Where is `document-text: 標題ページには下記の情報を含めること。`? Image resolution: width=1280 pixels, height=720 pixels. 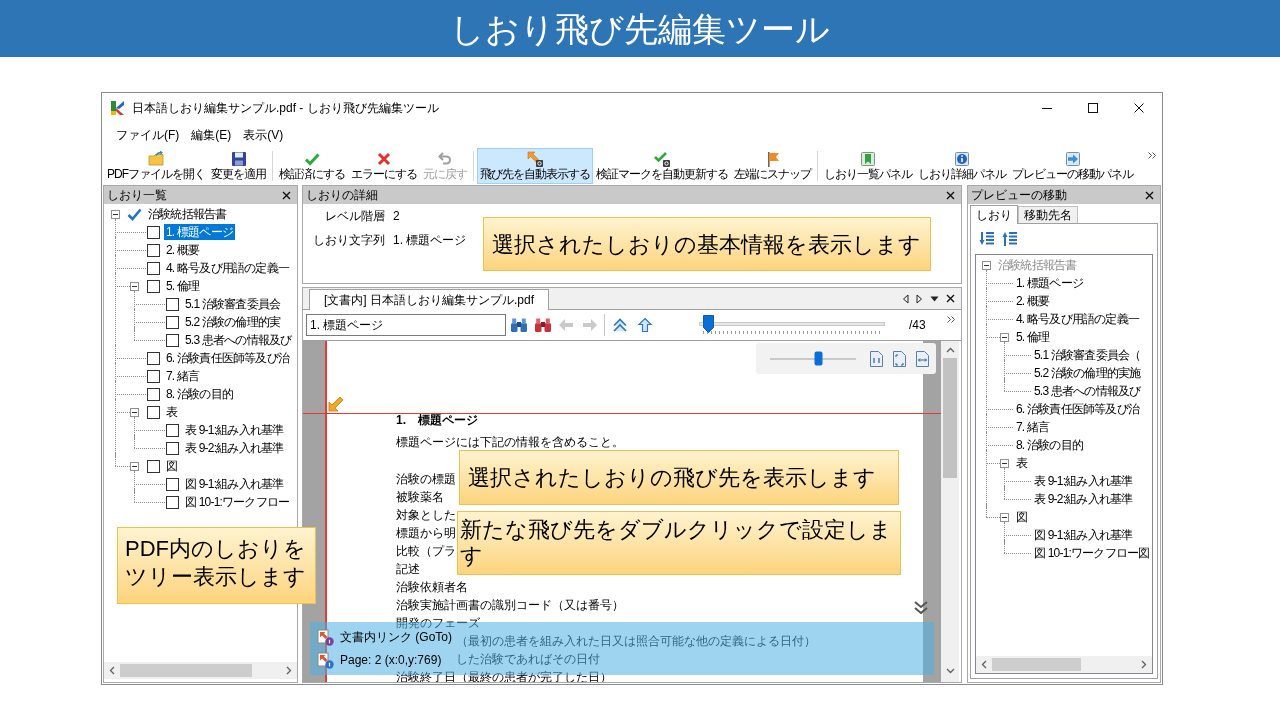 document-text: 標題ページには下記の情報を含めること。 is located at coordinates (510, 442).